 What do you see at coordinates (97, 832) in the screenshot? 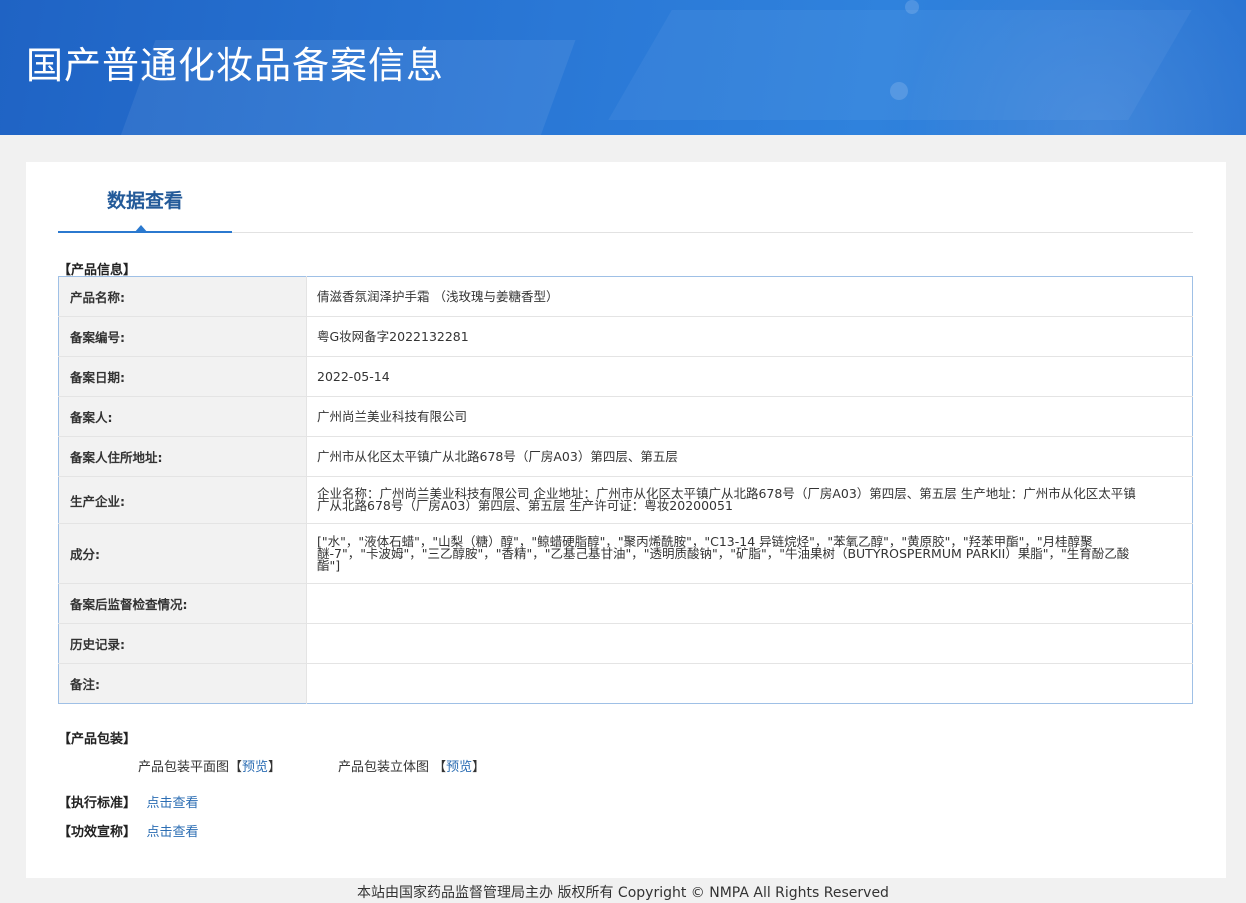
I see `efficacy-label: 【功效宣称】` at bounding box center [97, 832].